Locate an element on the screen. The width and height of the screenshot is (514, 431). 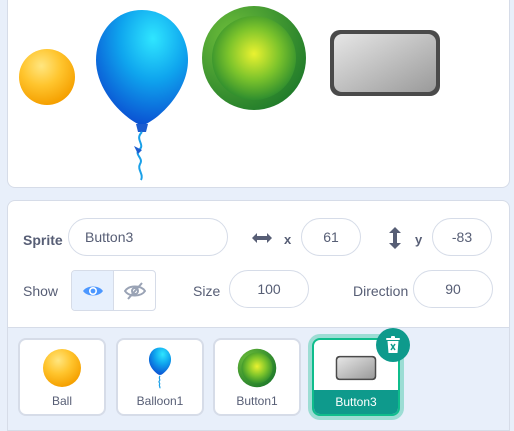
x-value: 61 is located at coordinates (331, 237).